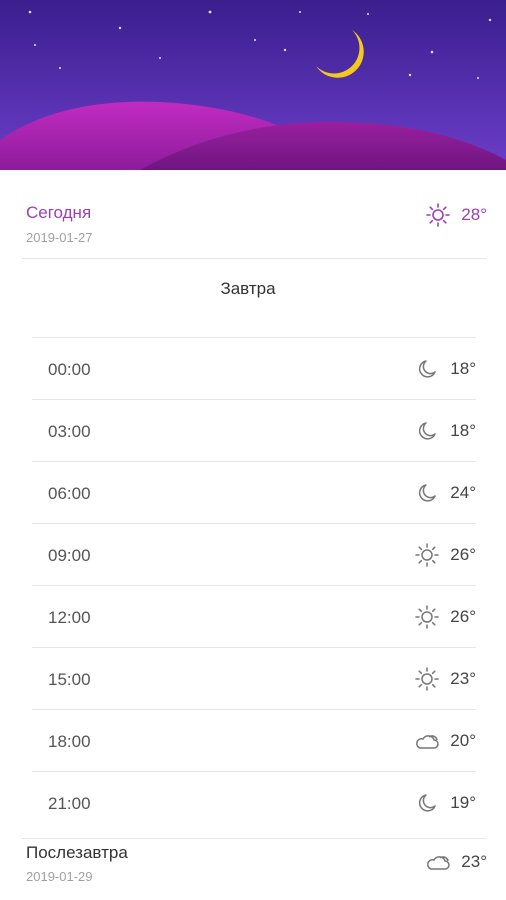 The height and width of the screenshot is (900, 506). I want to click on day-after-temp: 23°, so click(474, 861).